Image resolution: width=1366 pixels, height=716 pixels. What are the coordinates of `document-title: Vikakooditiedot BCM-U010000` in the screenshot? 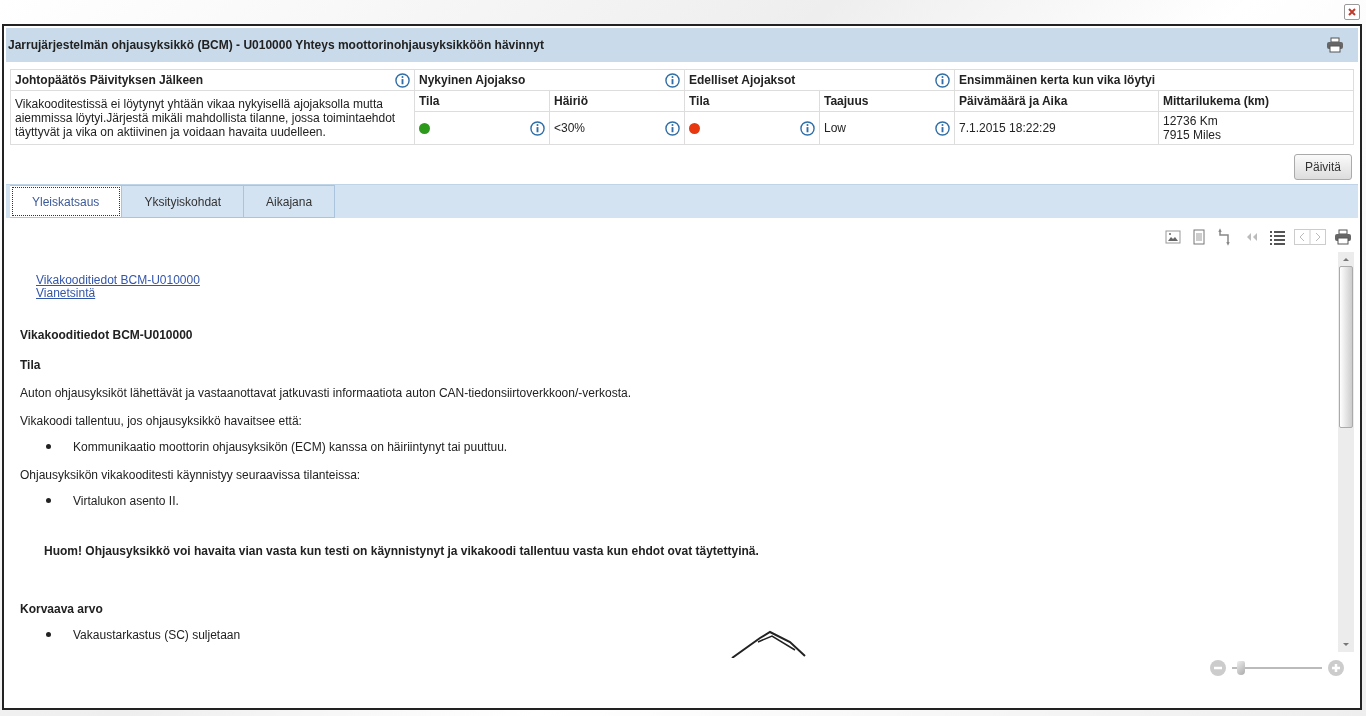 It's located at (107, 335).